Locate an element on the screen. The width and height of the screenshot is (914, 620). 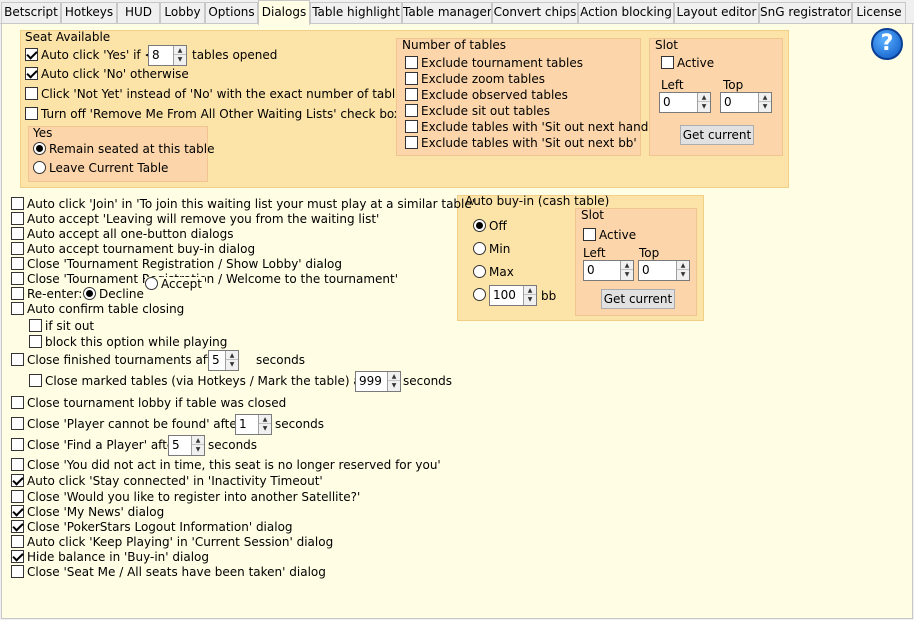
not-yet-checkbox is located at coordinates (31, 93).